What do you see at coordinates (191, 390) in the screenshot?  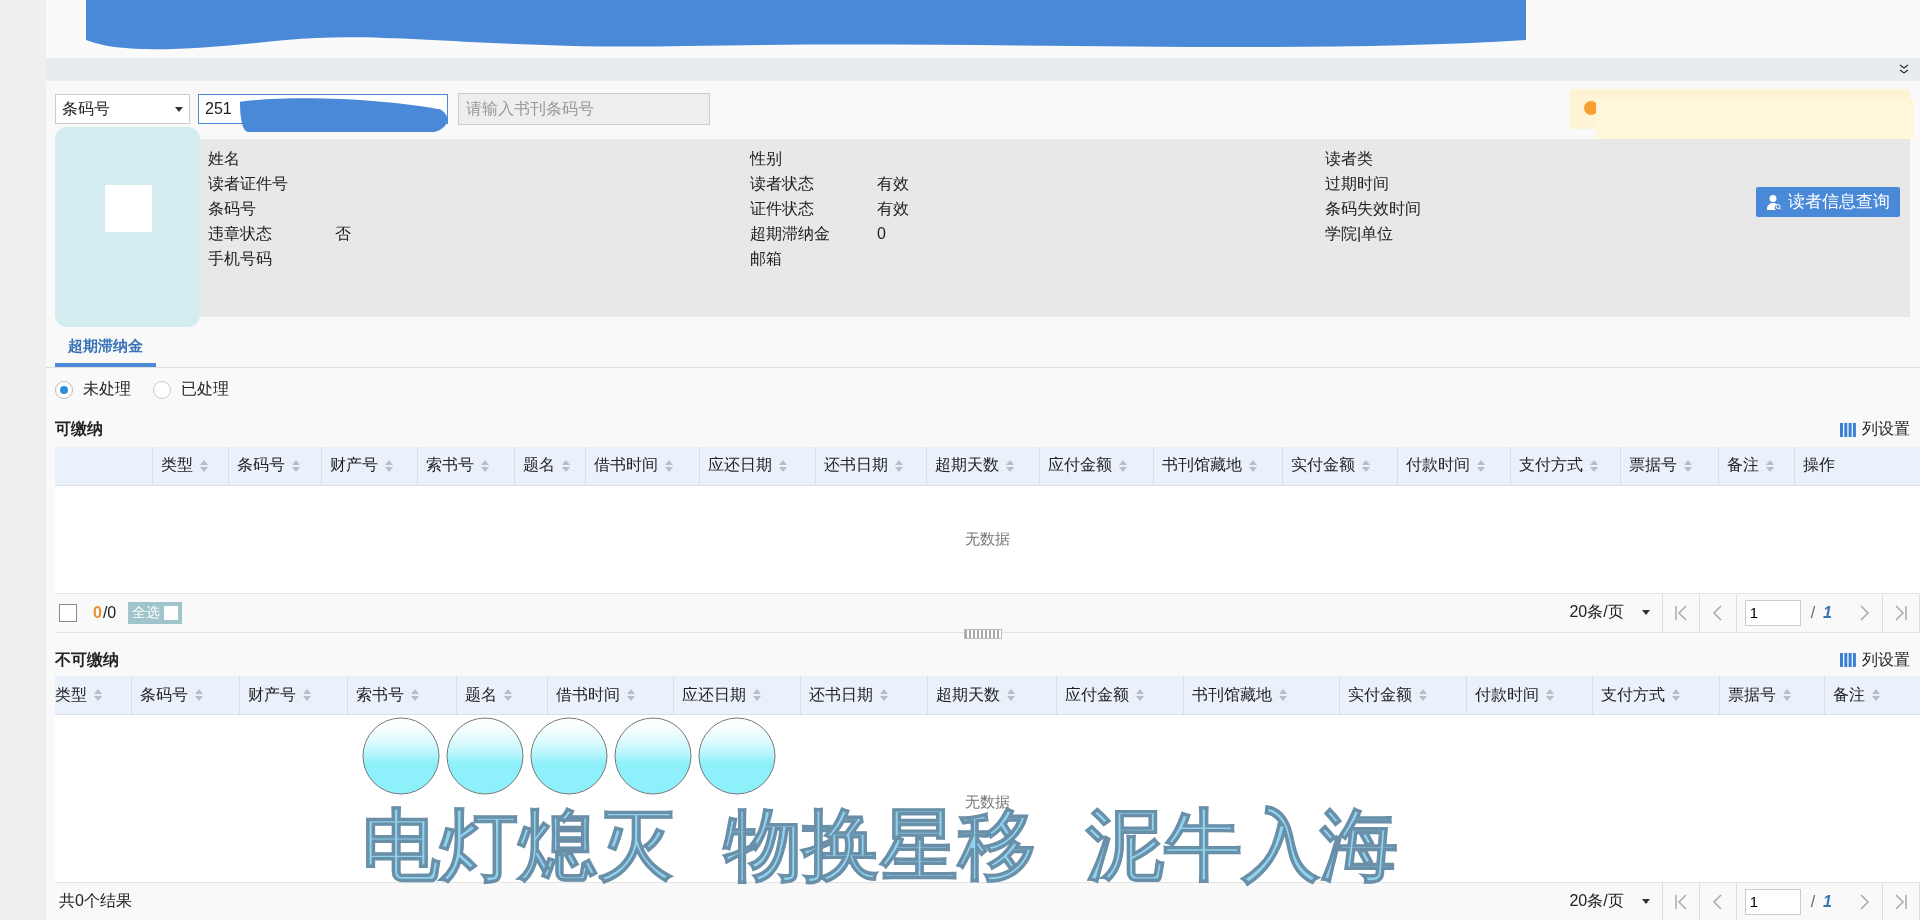 I see `status-radio: 已处理` at bounding box center [191, 390].